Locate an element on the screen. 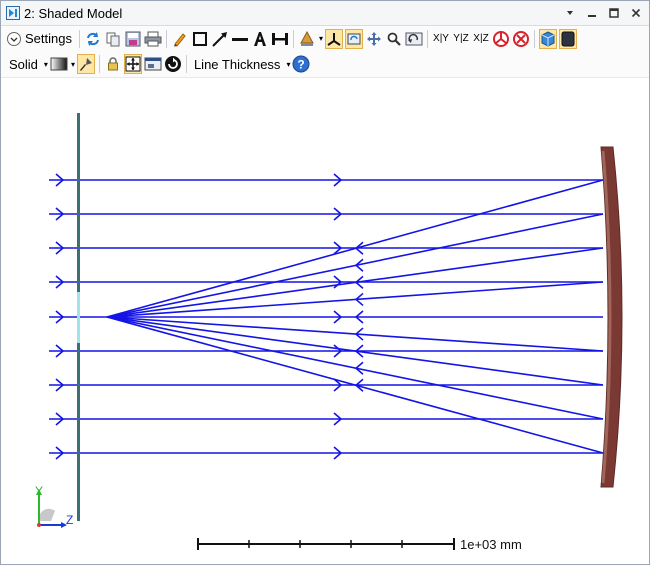 This screenshot has width=650, height=567. title-bar: 2: Shaded Model is located at coordinates (325, 13).